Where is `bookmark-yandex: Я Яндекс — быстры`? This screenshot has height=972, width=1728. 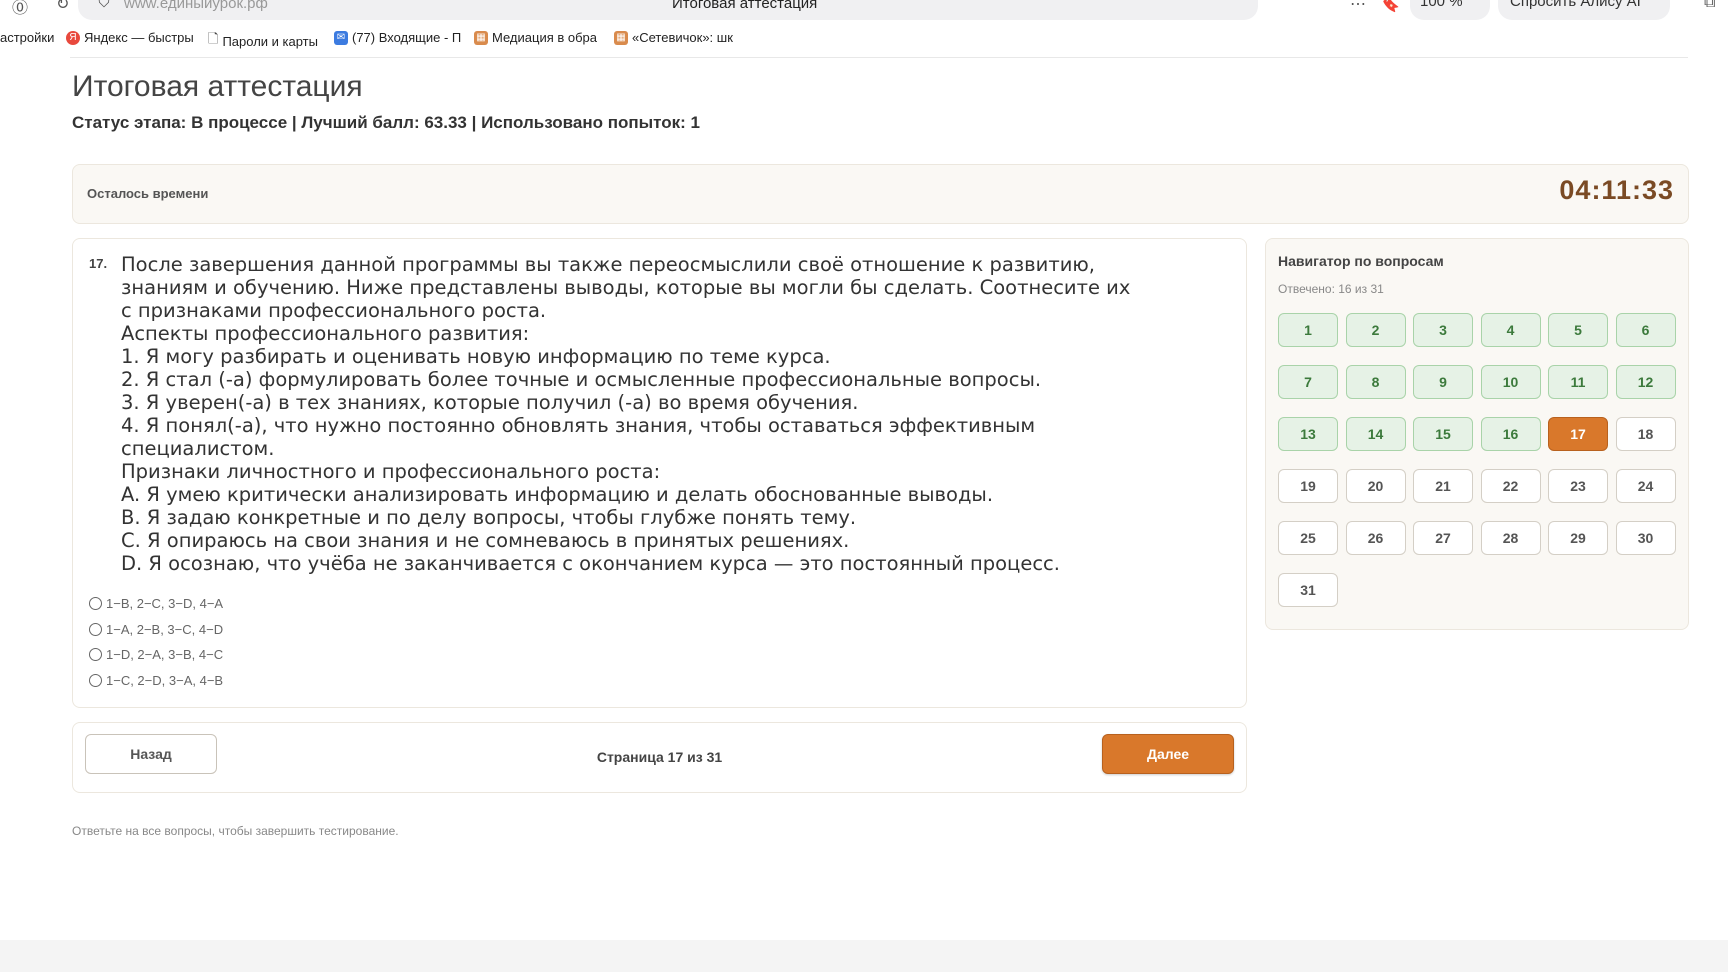 bookmark-yandex: Я Яндекс — быстры is located at coordinates (130, 37).